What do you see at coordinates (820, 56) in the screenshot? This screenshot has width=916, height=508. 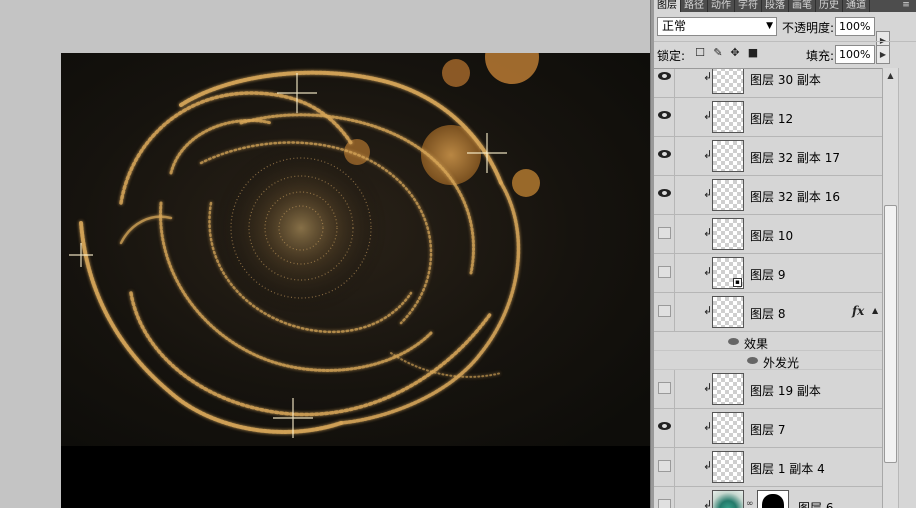 I see `fill-label: 填充:` at bounding box center [820, 56].